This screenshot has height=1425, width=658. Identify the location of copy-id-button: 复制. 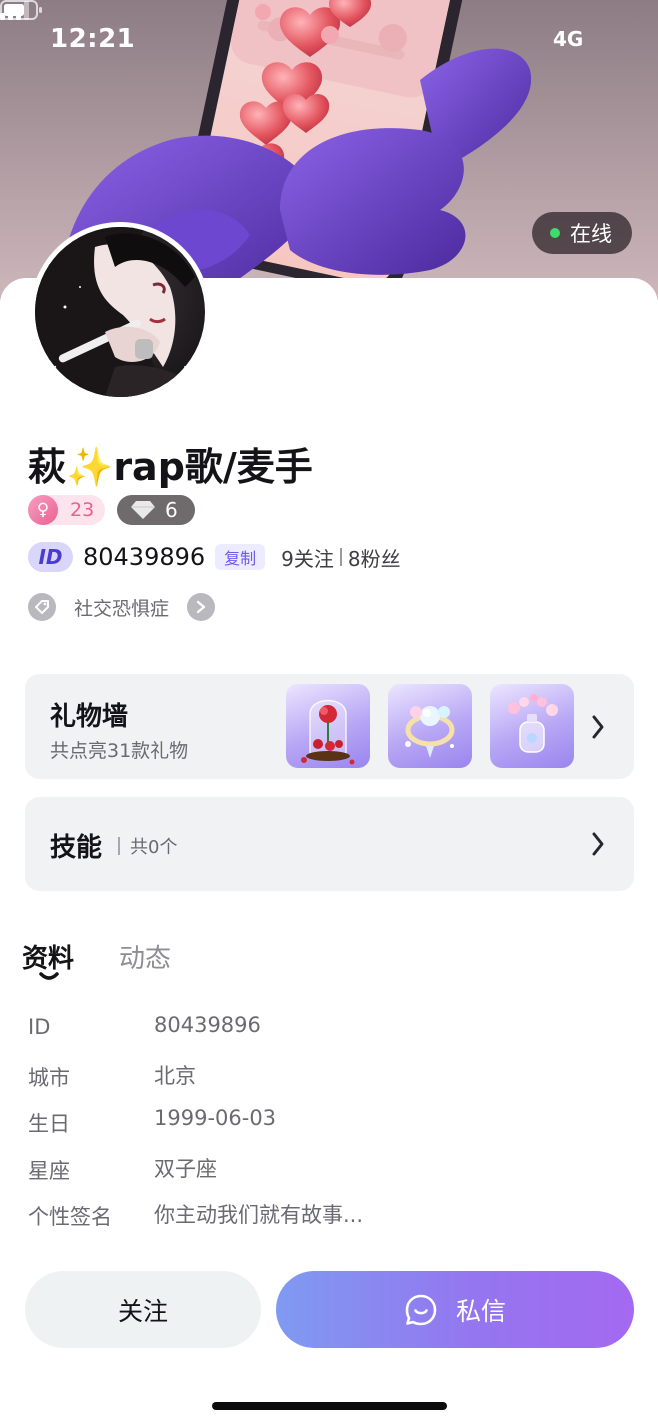
(240, 557).